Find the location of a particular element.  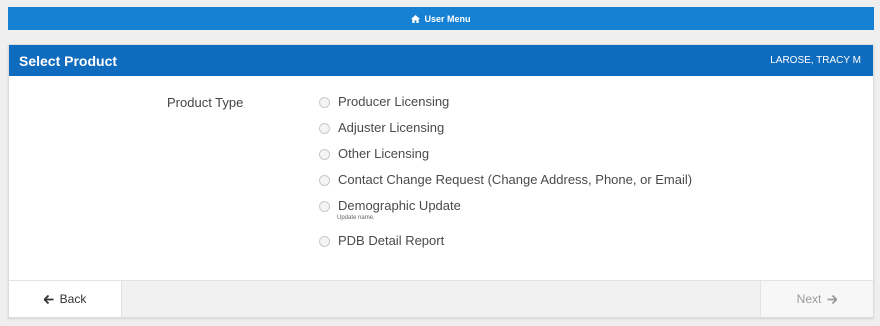

user-name: LAROSE, TRACY M is located at coordinates (815, 60).